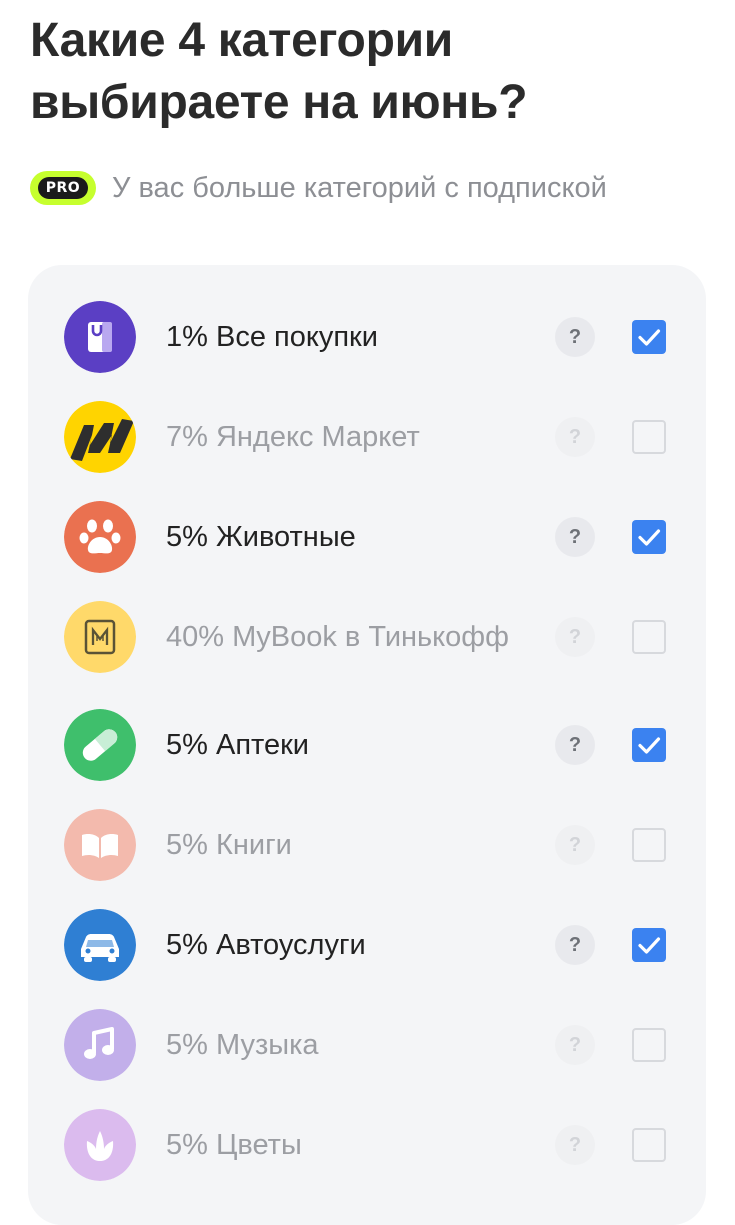 The image size is (735, 1225). What do you see at coordinates (367, 945) in the screenshot?
I see `category-row-auto-services: 5% Автоуслуги ?` at bounding box center [367, 945].